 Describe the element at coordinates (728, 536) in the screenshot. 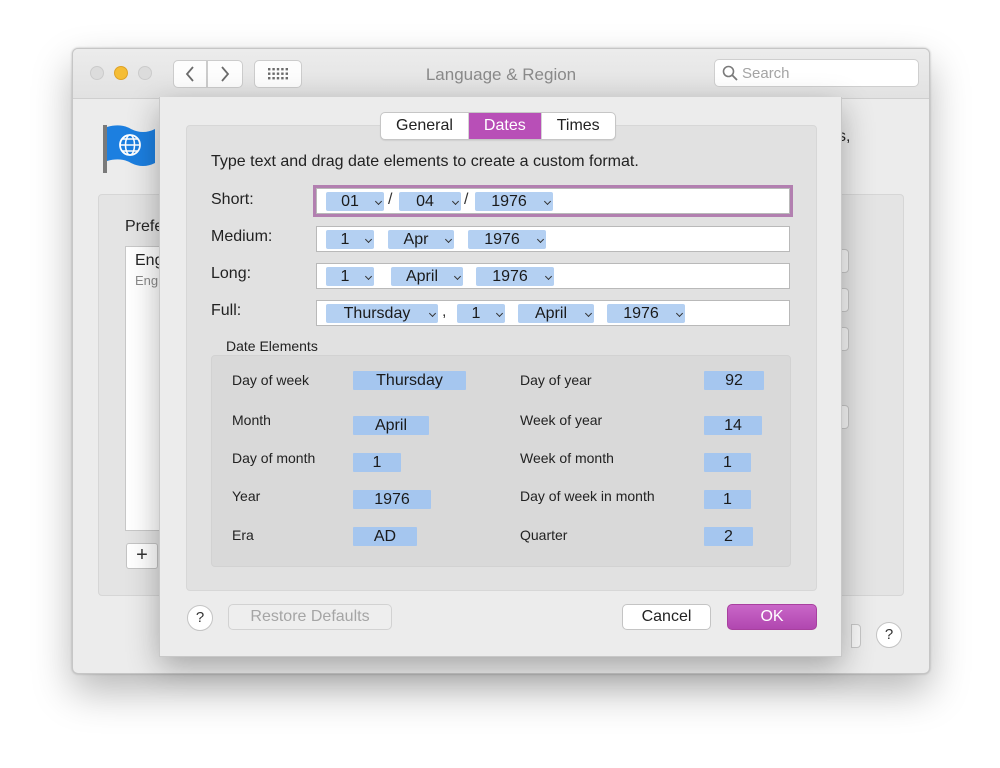

I see `quarter-element: 2` at that location.